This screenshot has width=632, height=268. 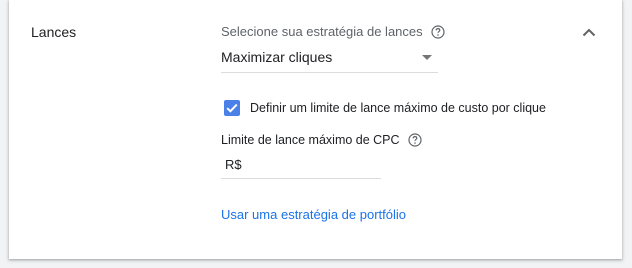 I want to click on chevron-up-icon, so click(x=589, y=32).